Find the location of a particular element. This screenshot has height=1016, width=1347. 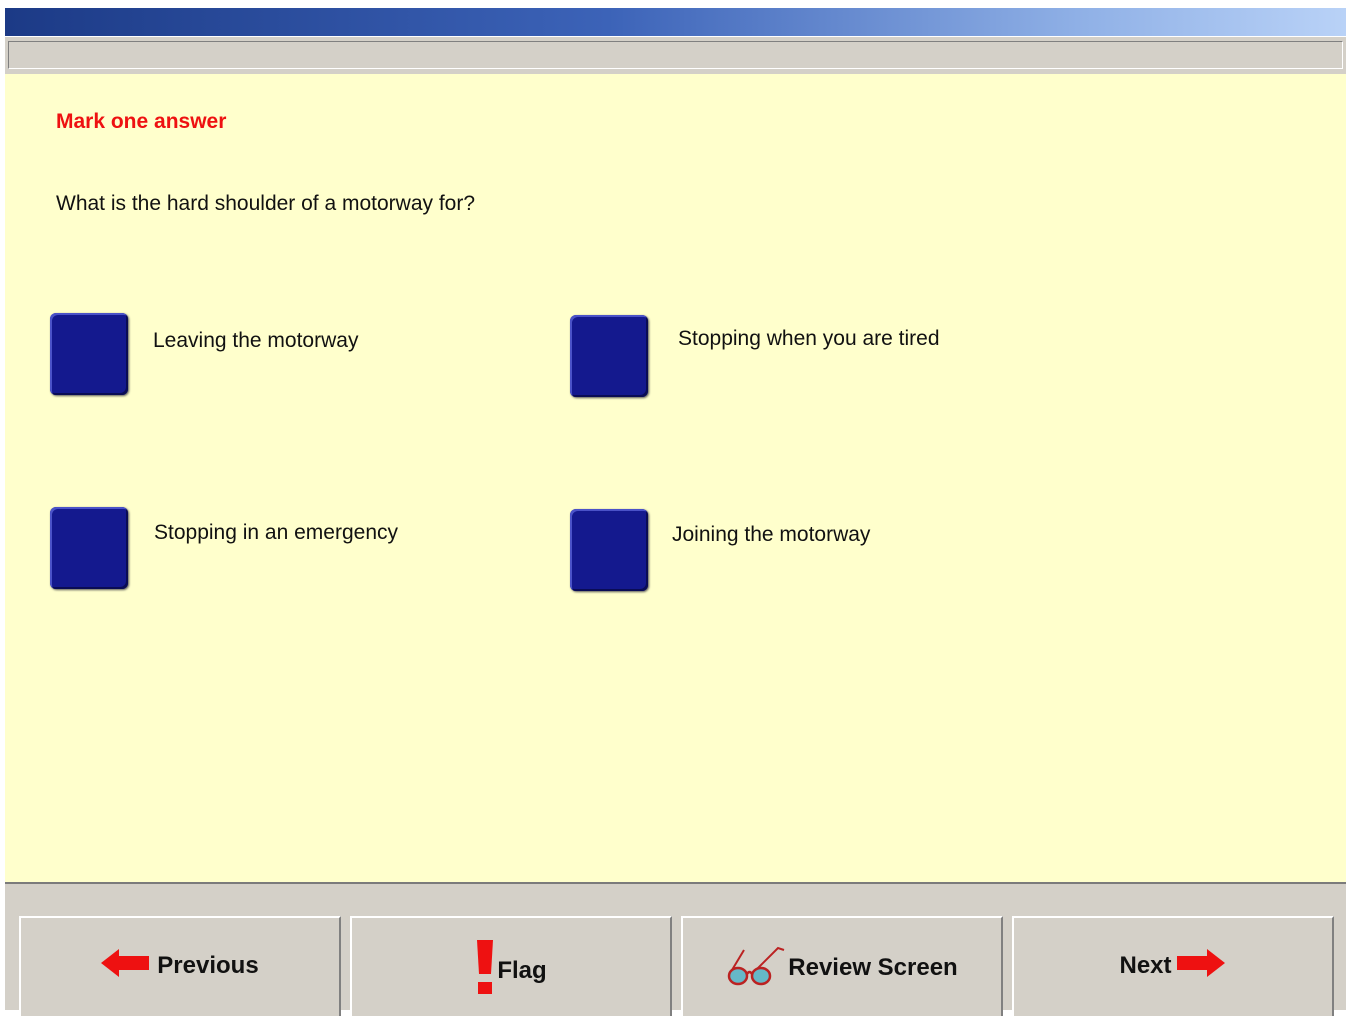

next-button: Next is located at coordinates (1173, 966).